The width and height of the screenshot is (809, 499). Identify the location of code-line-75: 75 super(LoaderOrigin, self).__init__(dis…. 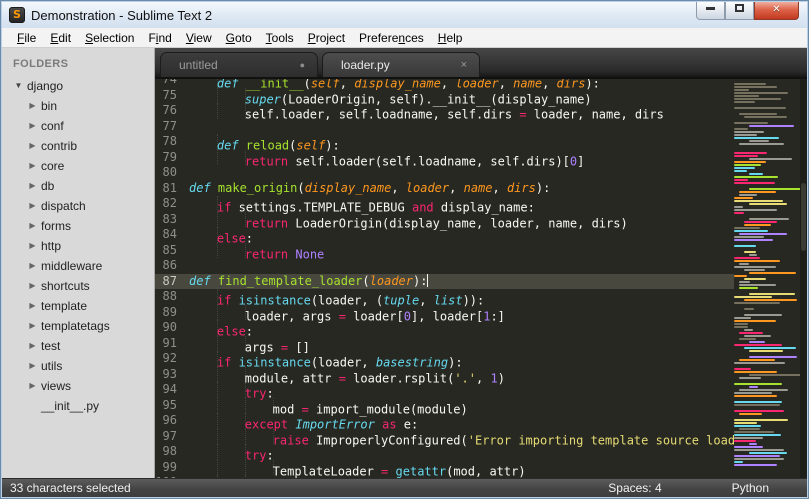
(481, 96).